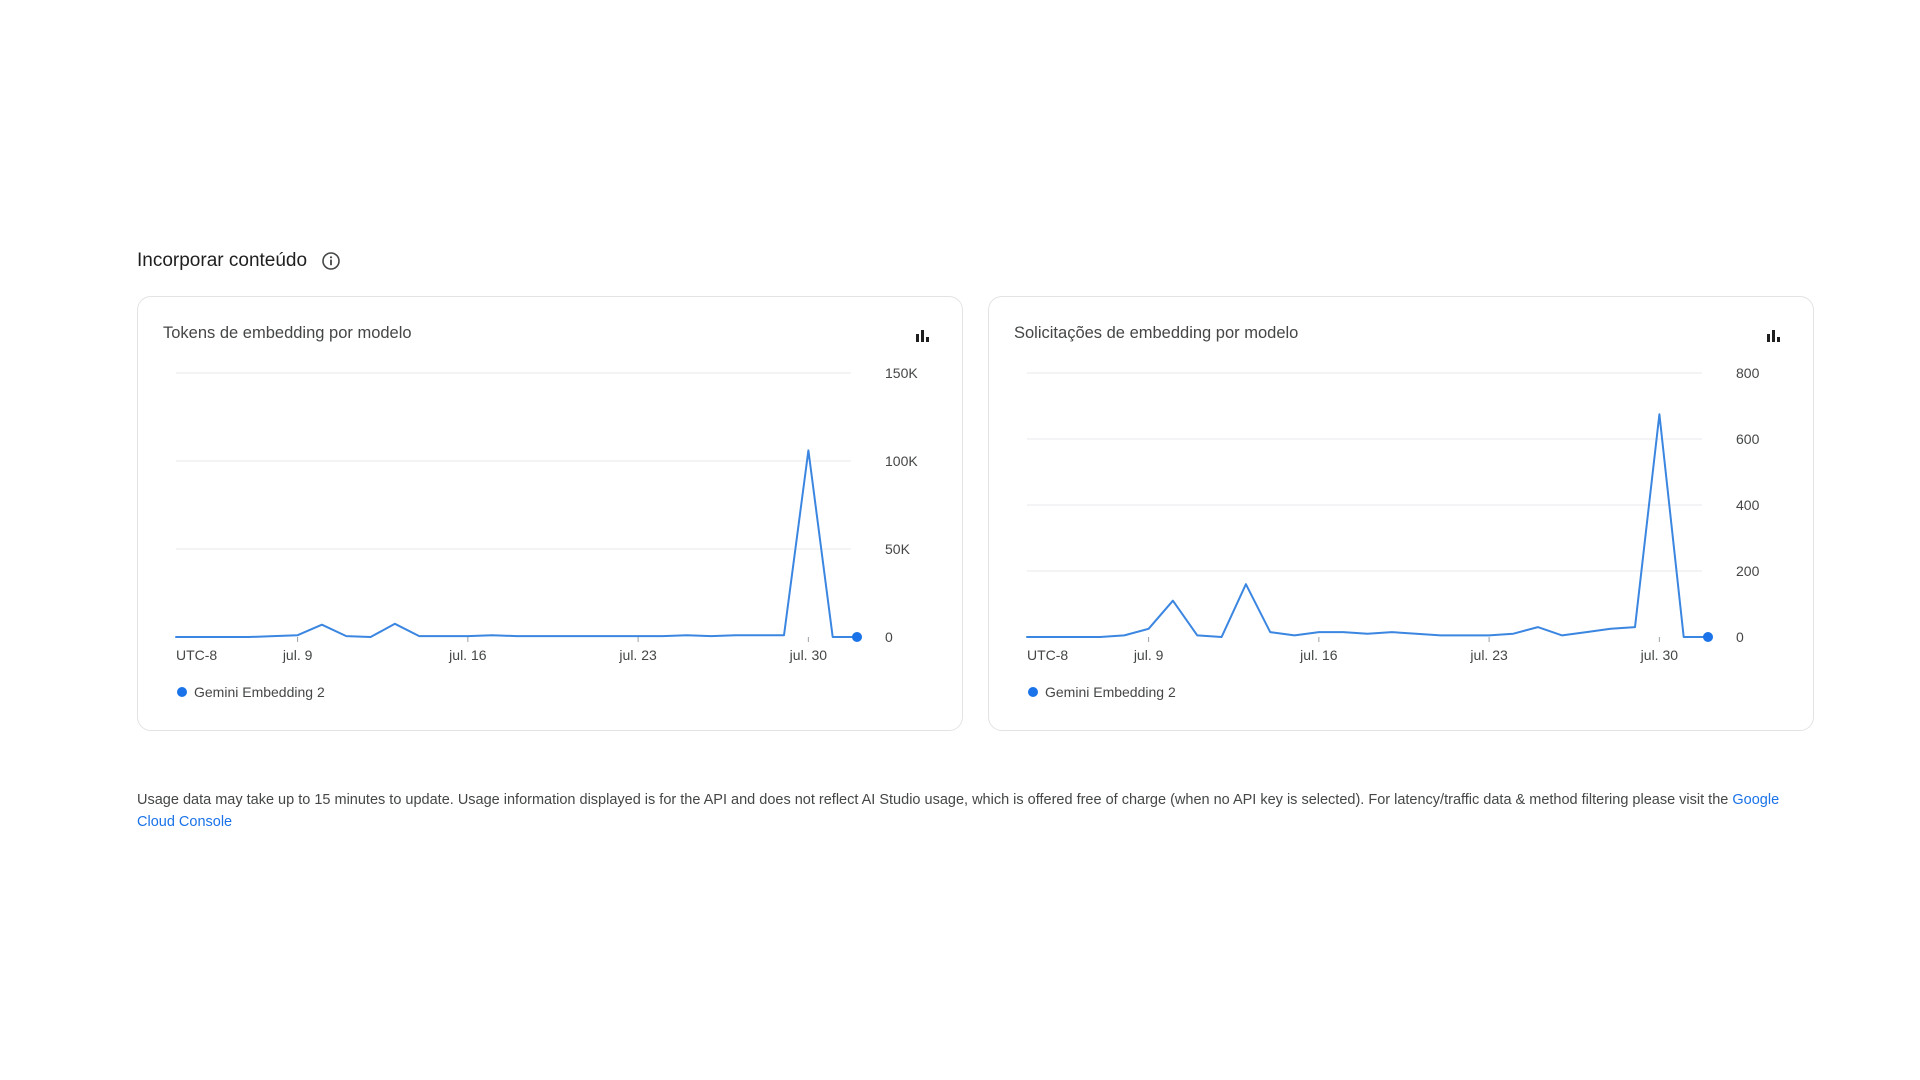  What do you see at coordinates (1748, 505) in the screenshot?
I see `y-tick-label: 400` at bounding box center [1748, 505].